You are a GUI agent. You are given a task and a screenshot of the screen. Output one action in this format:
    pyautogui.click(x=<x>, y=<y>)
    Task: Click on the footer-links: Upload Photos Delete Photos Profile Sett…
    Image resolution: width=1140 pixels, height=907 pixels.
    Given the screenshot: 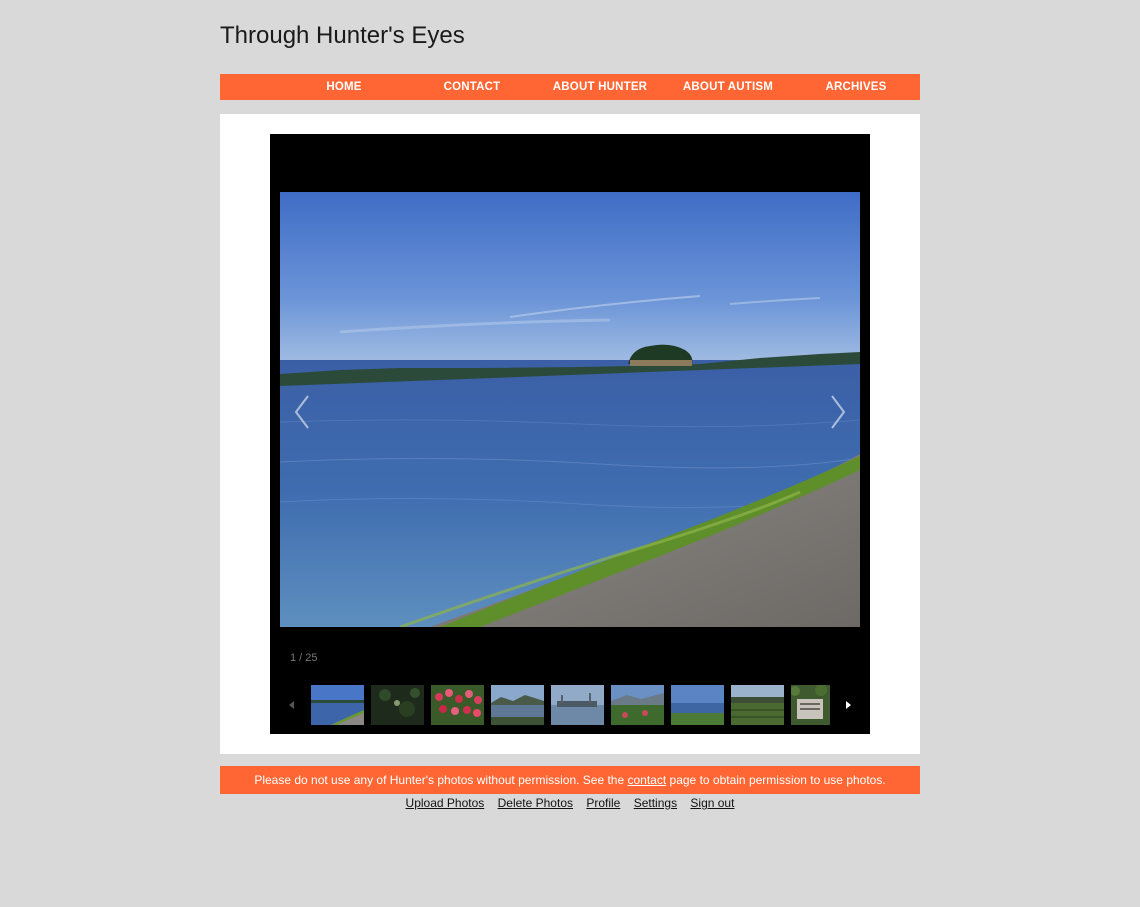 What is the action you would take?
    pyautogui.click(x=570, y=804)
    